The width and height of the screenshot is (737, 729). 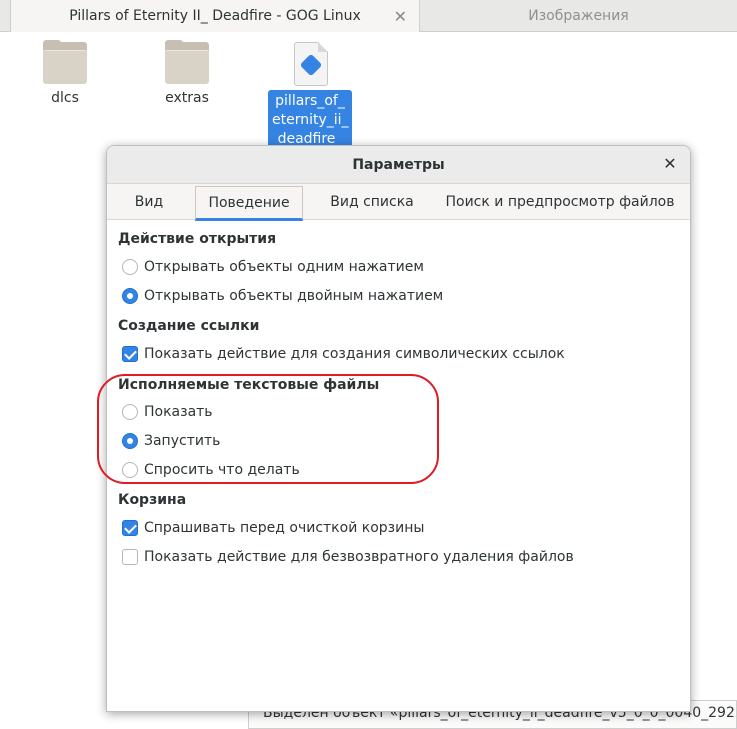 I want to click on tab-list-view: Вид списка, so click(x=372, y=201).